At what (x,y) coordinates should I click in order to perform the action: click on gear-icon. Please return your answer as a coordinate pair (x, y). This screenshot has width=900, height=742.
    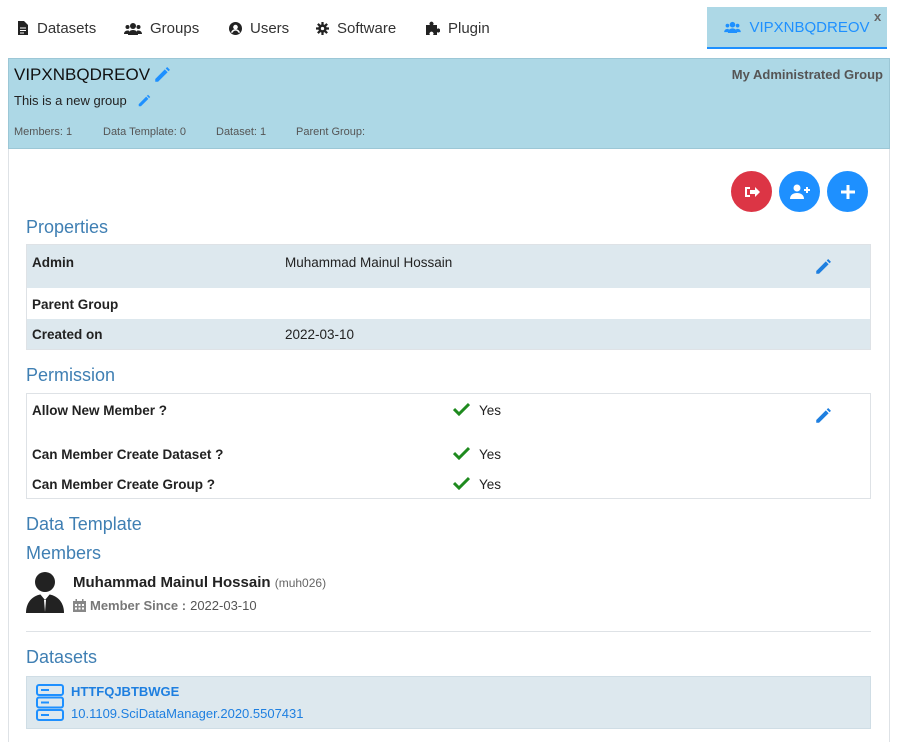
    Looking at the image, I should click on (322, 28).